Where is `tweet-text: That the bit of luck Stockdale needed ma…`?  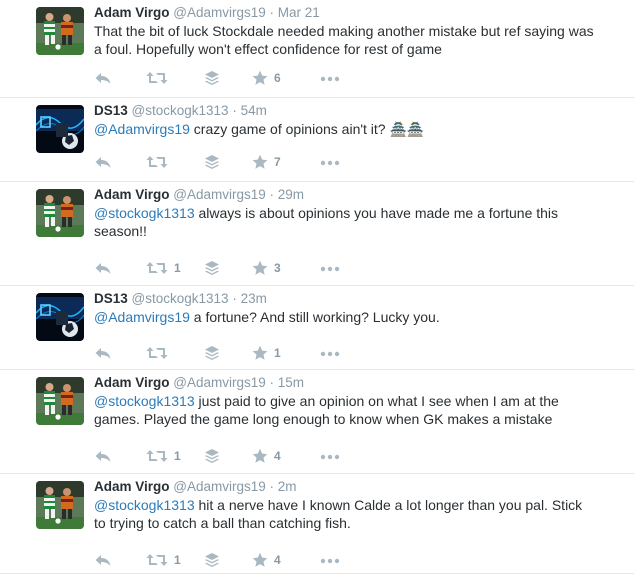
tweet-text: That the bit of luck Stockdale needed ma… is located at coordinates (344, 40).